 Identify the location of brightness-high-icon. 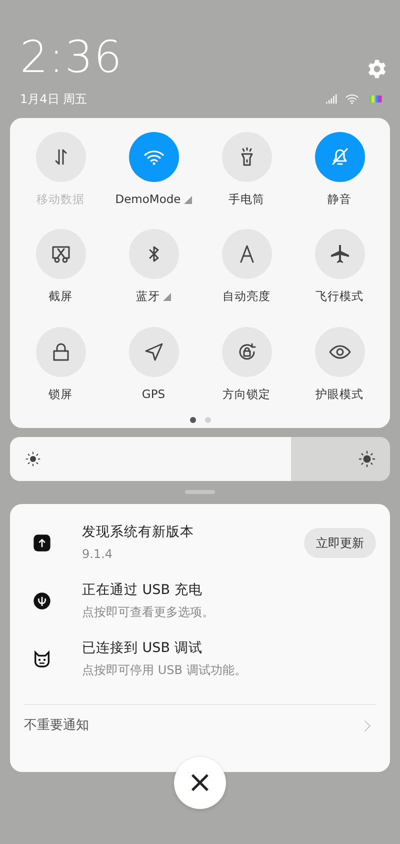
(367, 459).